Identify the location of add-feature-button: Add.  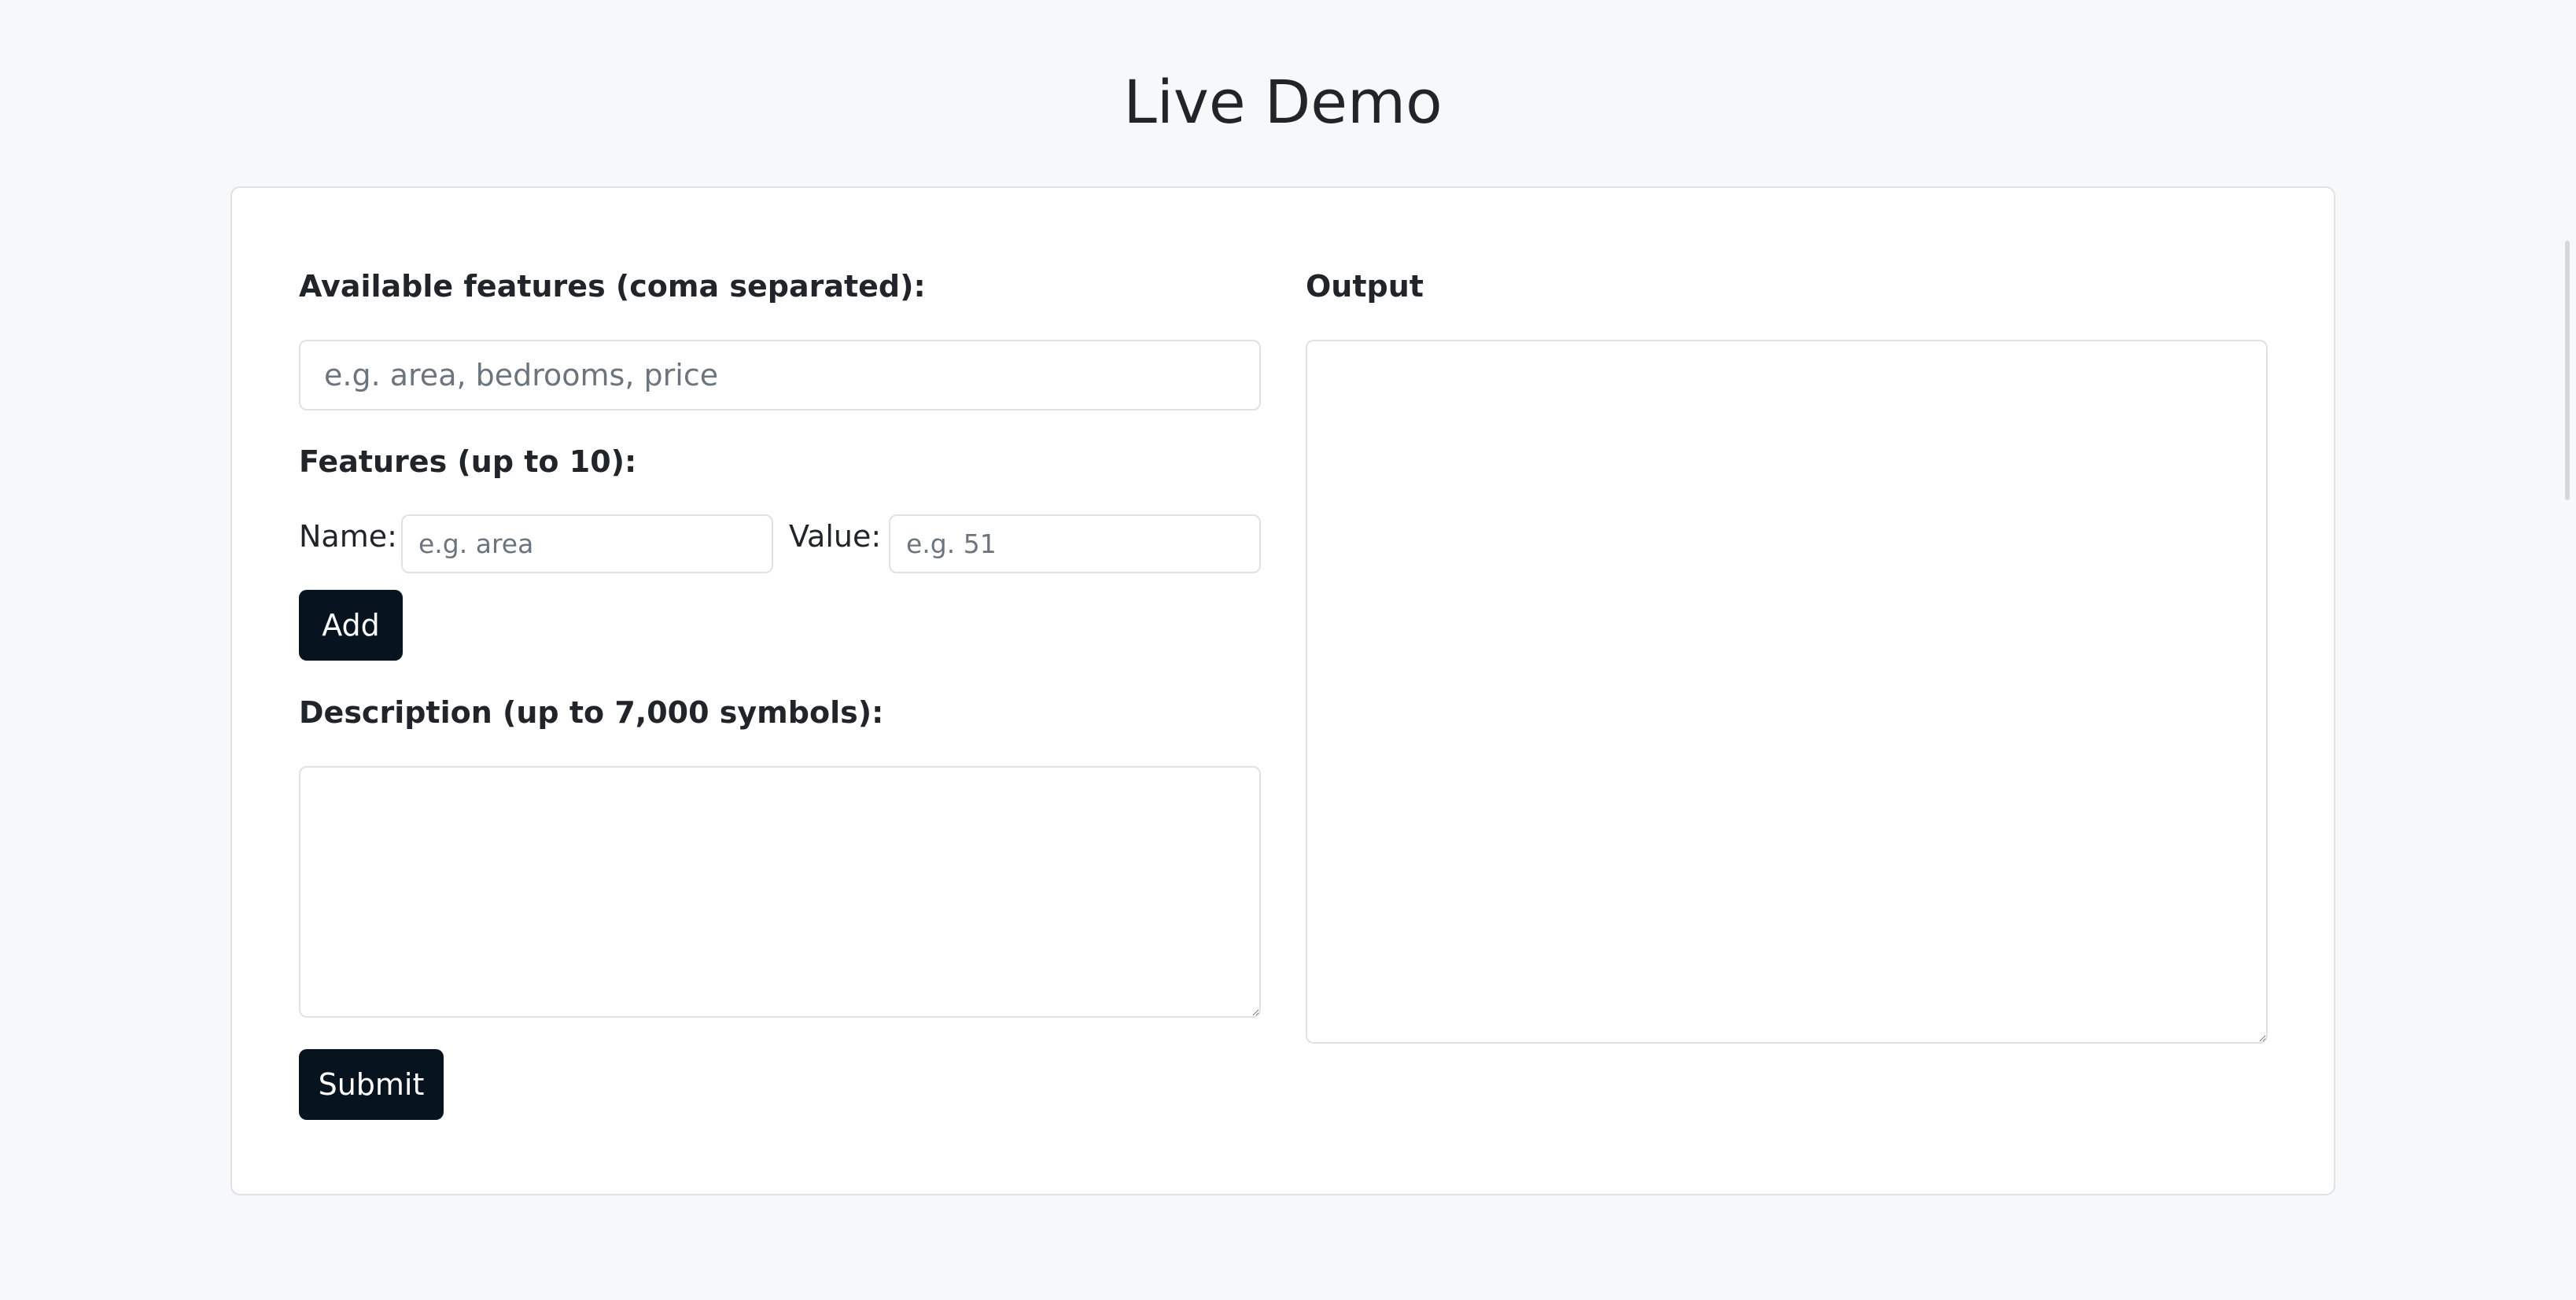
(351, 625).